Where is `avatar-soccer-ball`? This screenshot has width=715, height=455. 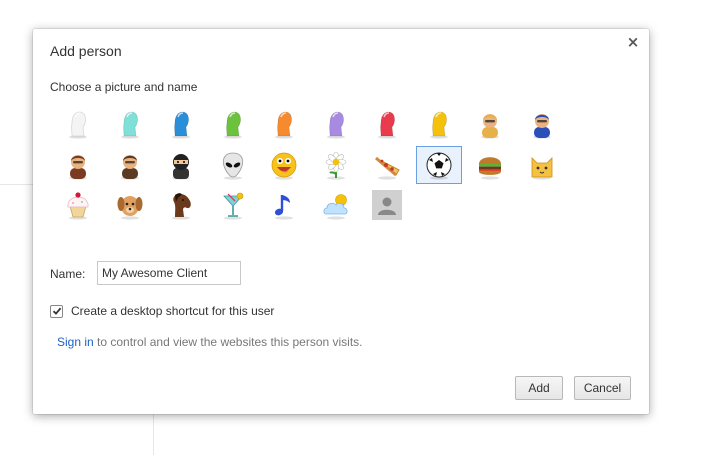 avatar-soccer-ball is located at coordinates (438, 164).